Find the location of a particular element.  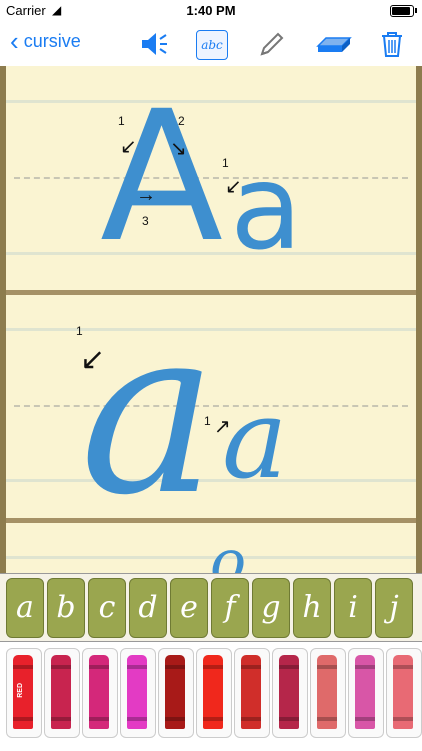

eraser-button is located at coordinates (334, 44).